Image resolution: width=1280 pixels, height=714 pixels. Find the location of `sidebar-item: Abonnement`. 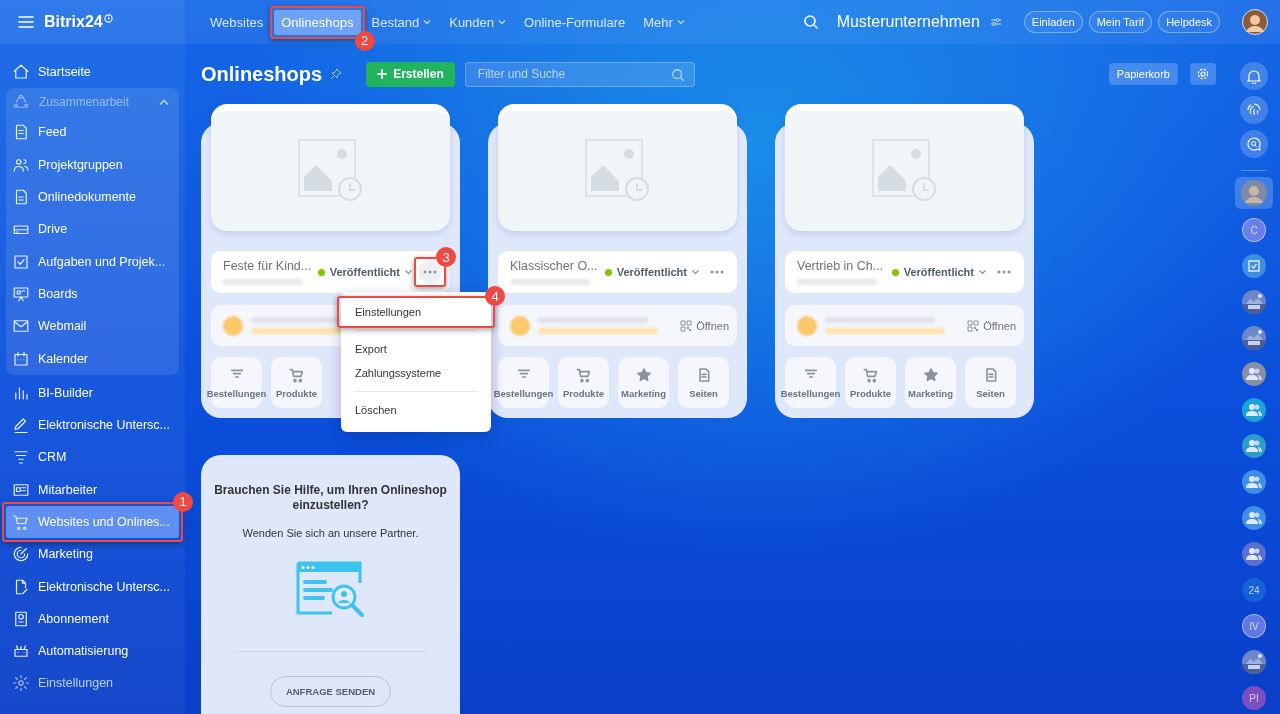

sidebar-item: Abonnement is located at coordinates (92, 619).